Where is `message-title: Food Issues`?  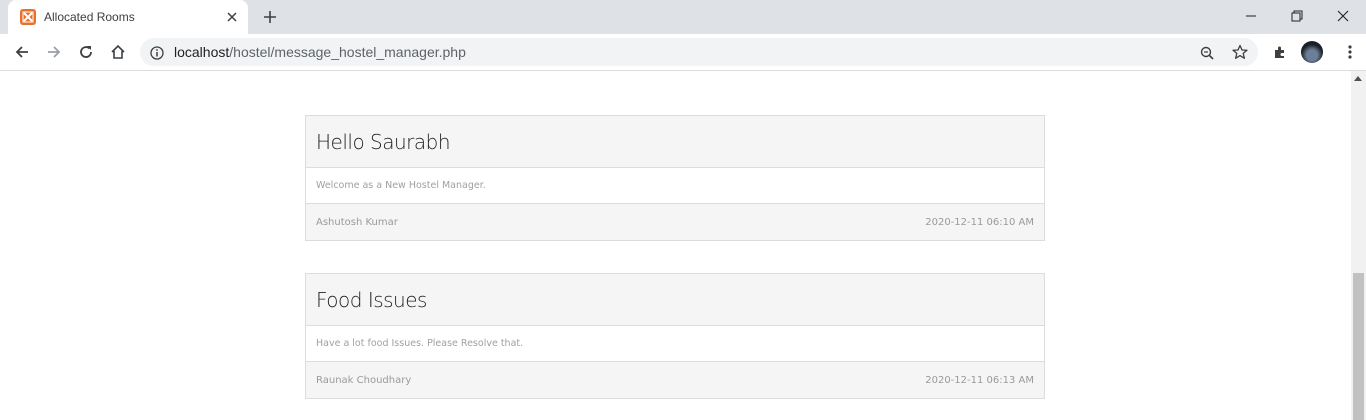
message-title: Food Issues is located at coordinates (371, 299).